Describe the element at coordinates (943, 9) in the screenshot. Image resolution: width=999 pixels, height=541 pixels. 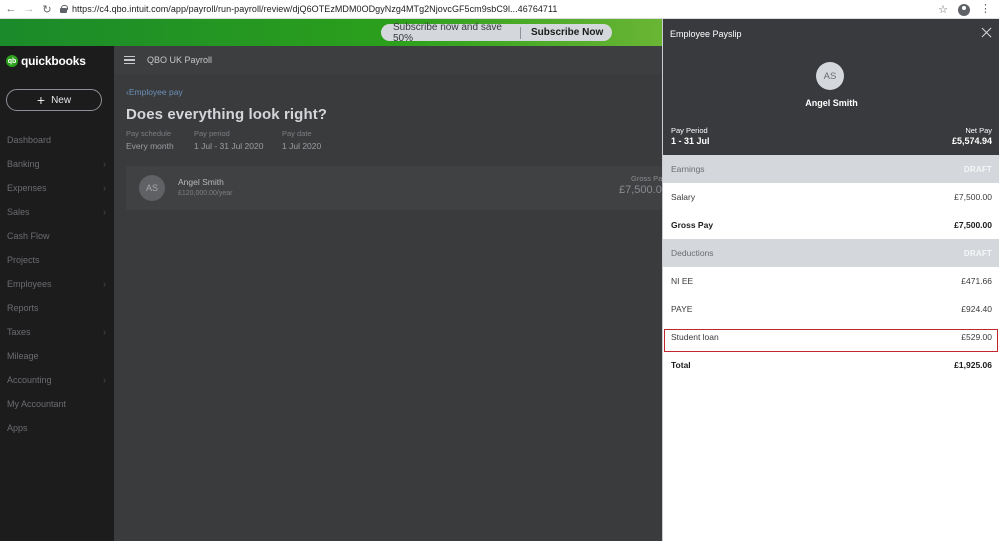
I see `bookmark-star-icon: ☆` at that location.